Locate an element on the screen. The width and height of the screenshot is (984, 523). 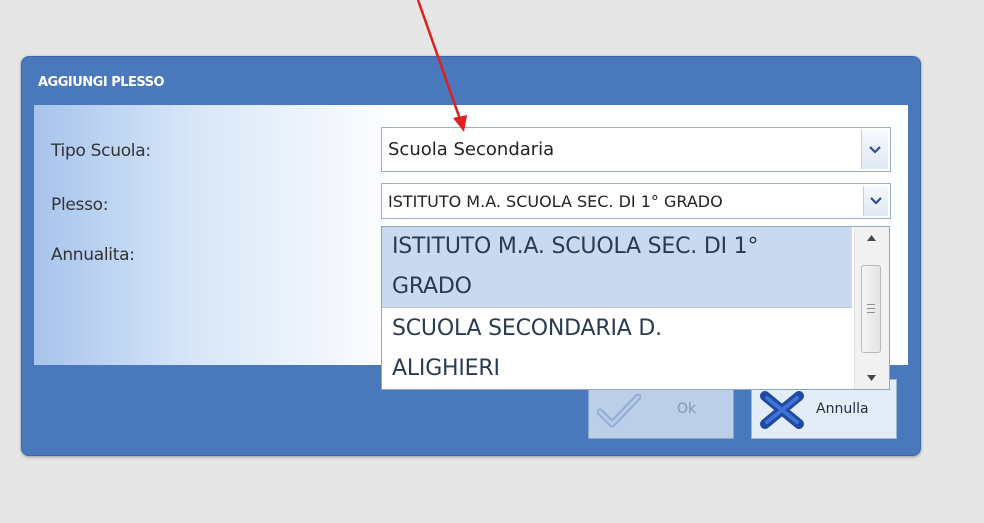
dialog-title: AGGIUNGI PLESSO is located at coordinates (101, 82).